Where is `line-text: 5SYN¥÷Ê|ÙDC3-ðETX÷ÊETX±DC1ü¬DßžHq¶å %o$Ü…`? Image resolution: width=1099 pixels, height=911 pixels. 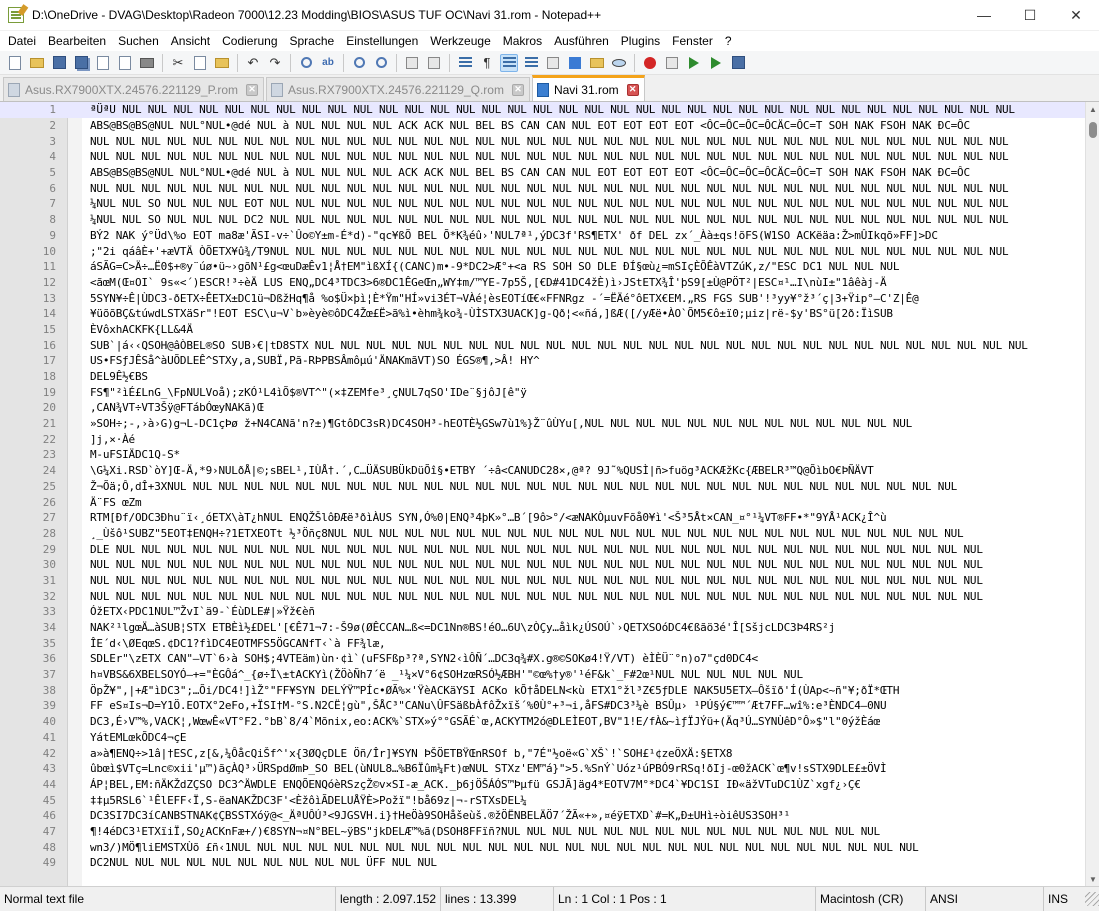 line-text: 5SYN¥÷Ê|ÙDC3-ðETX÷ÊETX±DC1ü¬DßžHq¶å %o$Ü… is located at coordinates (587, 298).